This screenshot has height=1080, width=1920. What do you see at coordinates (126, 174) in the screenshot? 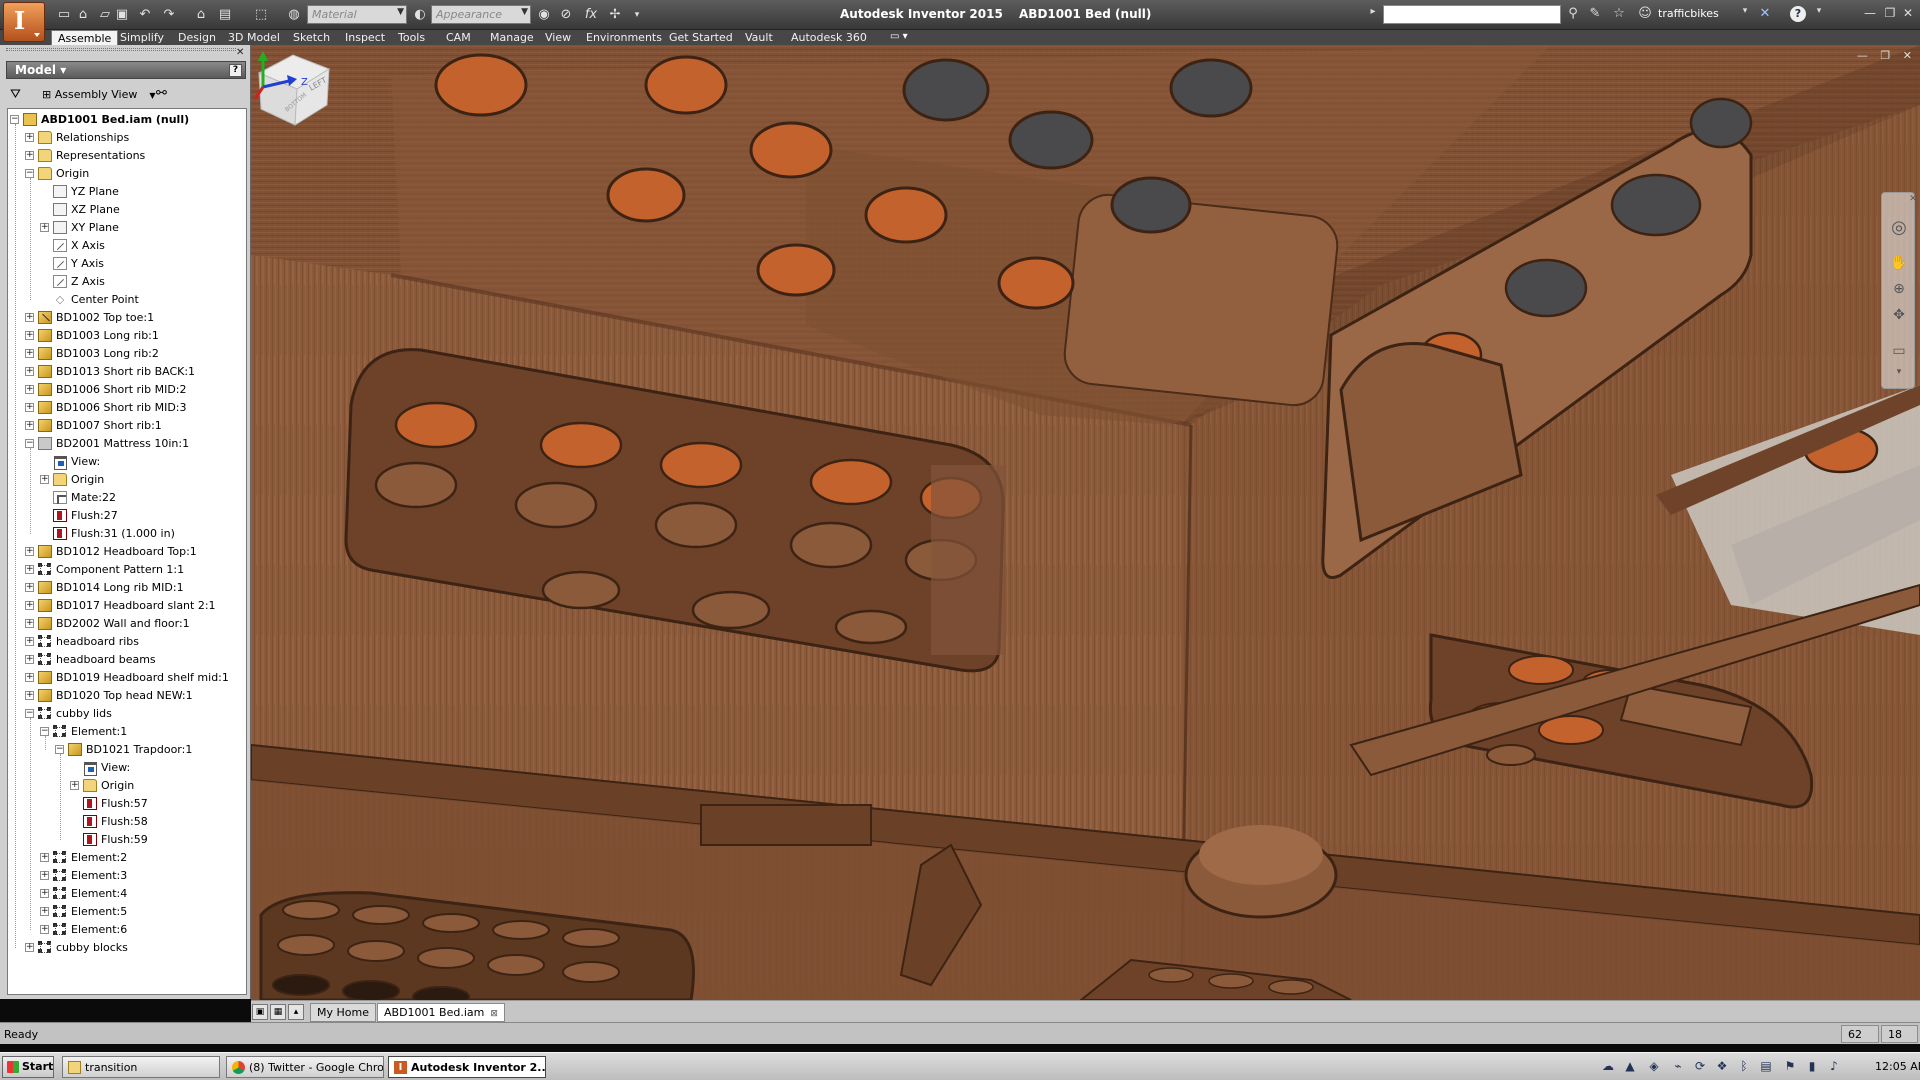
I see `tree-node: − Origin` at bounding box center [126, 174].